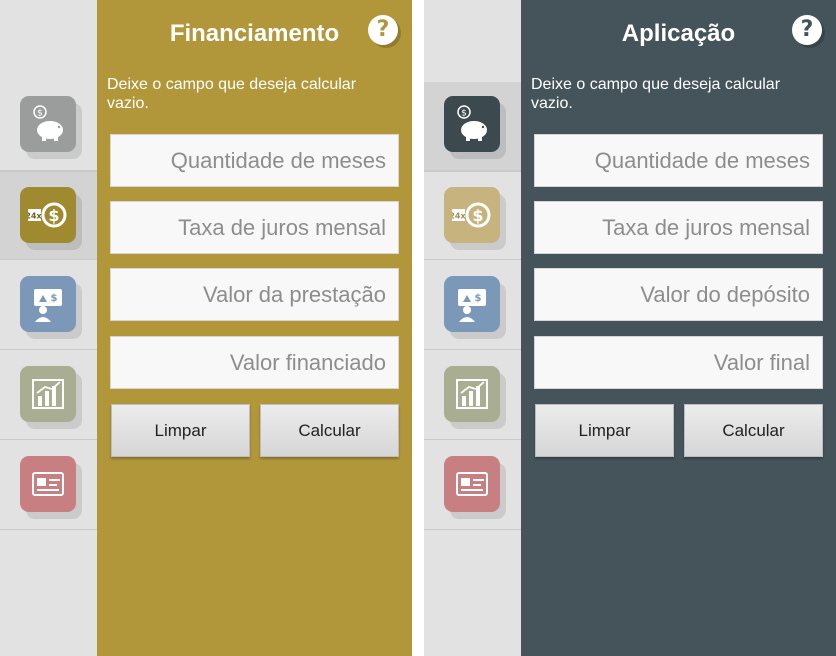 The image size is (836, 656). I want to click on installment-value-input, so click(254, 294).